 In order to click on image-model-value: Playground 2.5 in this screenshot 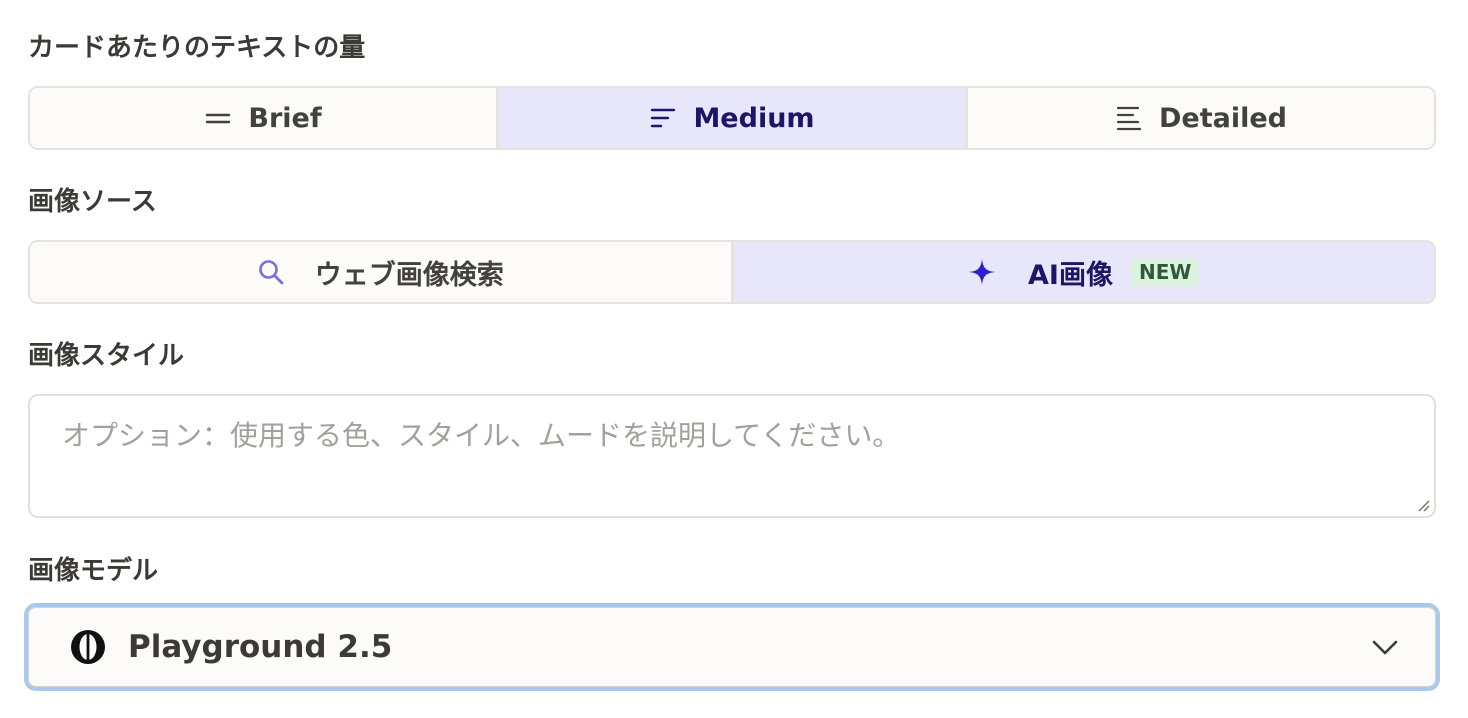, I will do `click(260, 647)`.